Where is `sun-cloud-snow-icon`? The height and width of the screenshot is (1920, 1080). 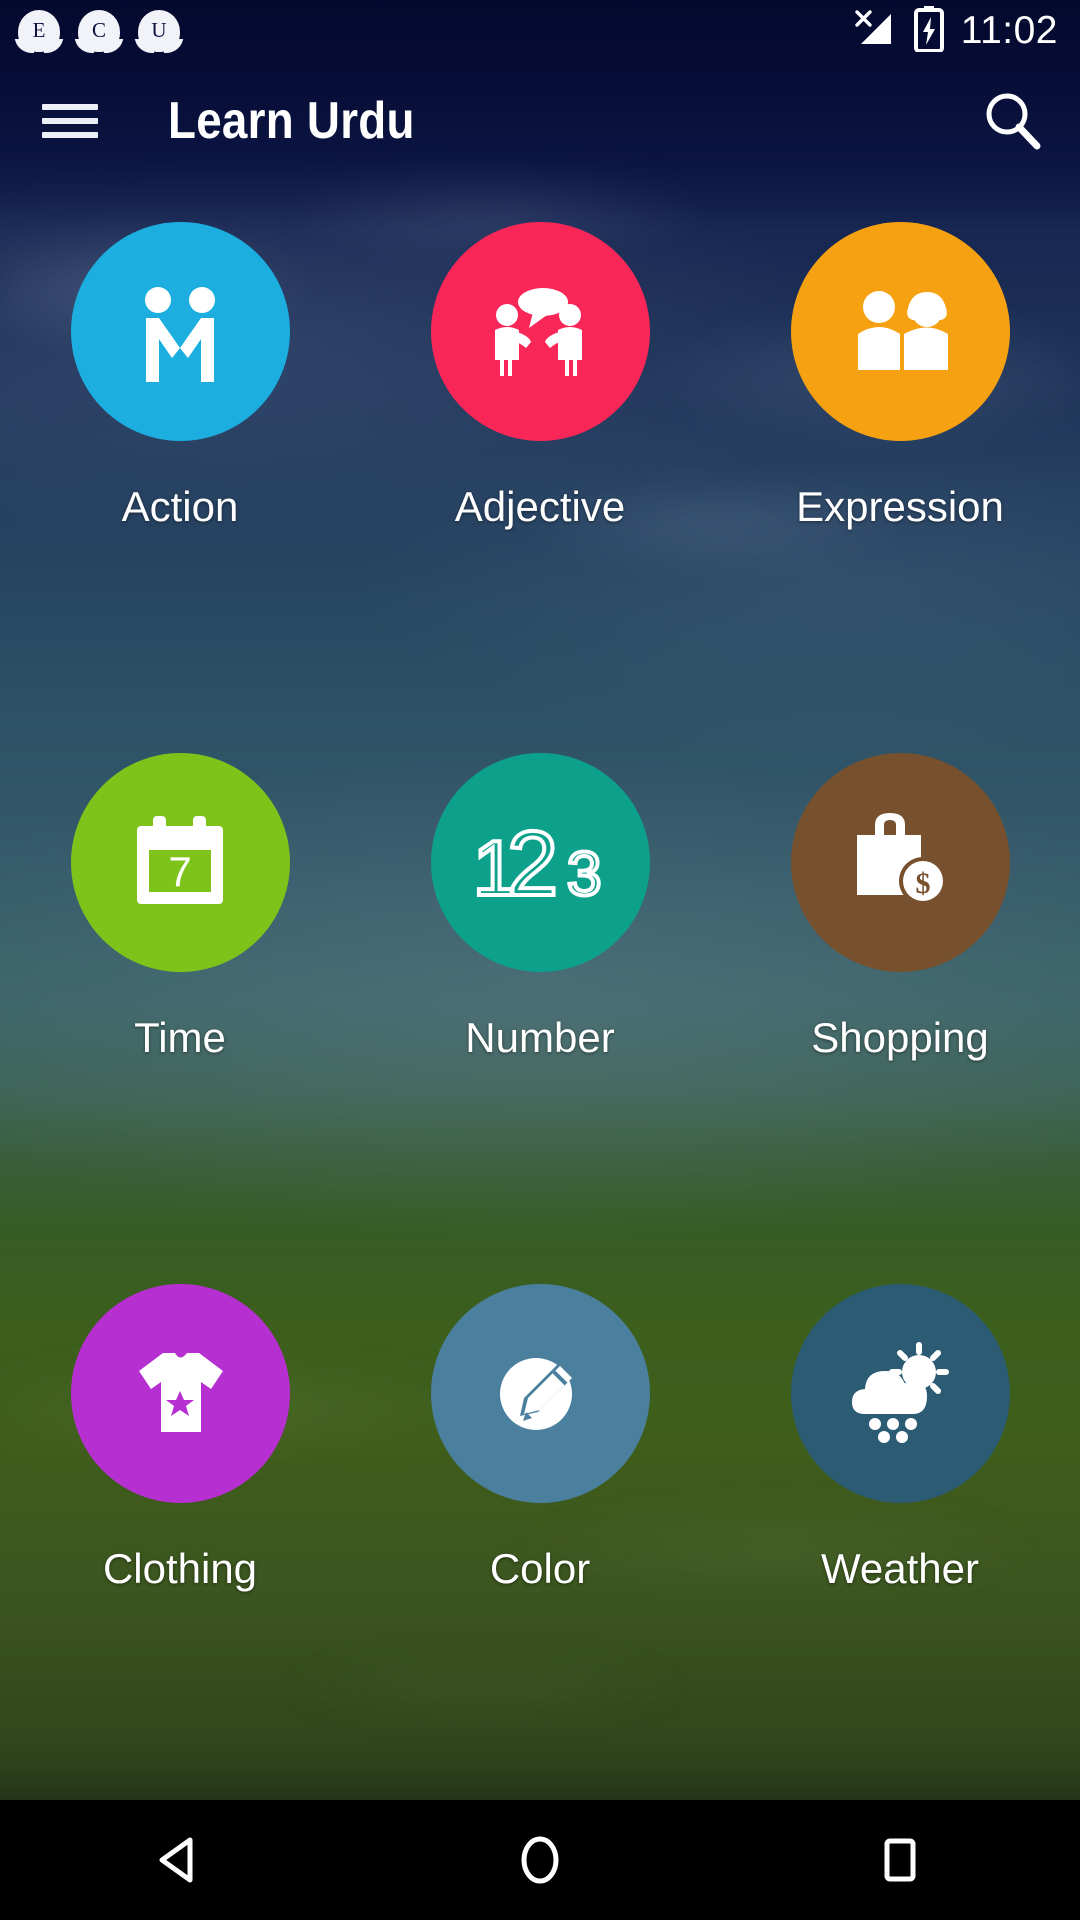
sun-cloud-snow-icon is located at coordinates (900, 1393).